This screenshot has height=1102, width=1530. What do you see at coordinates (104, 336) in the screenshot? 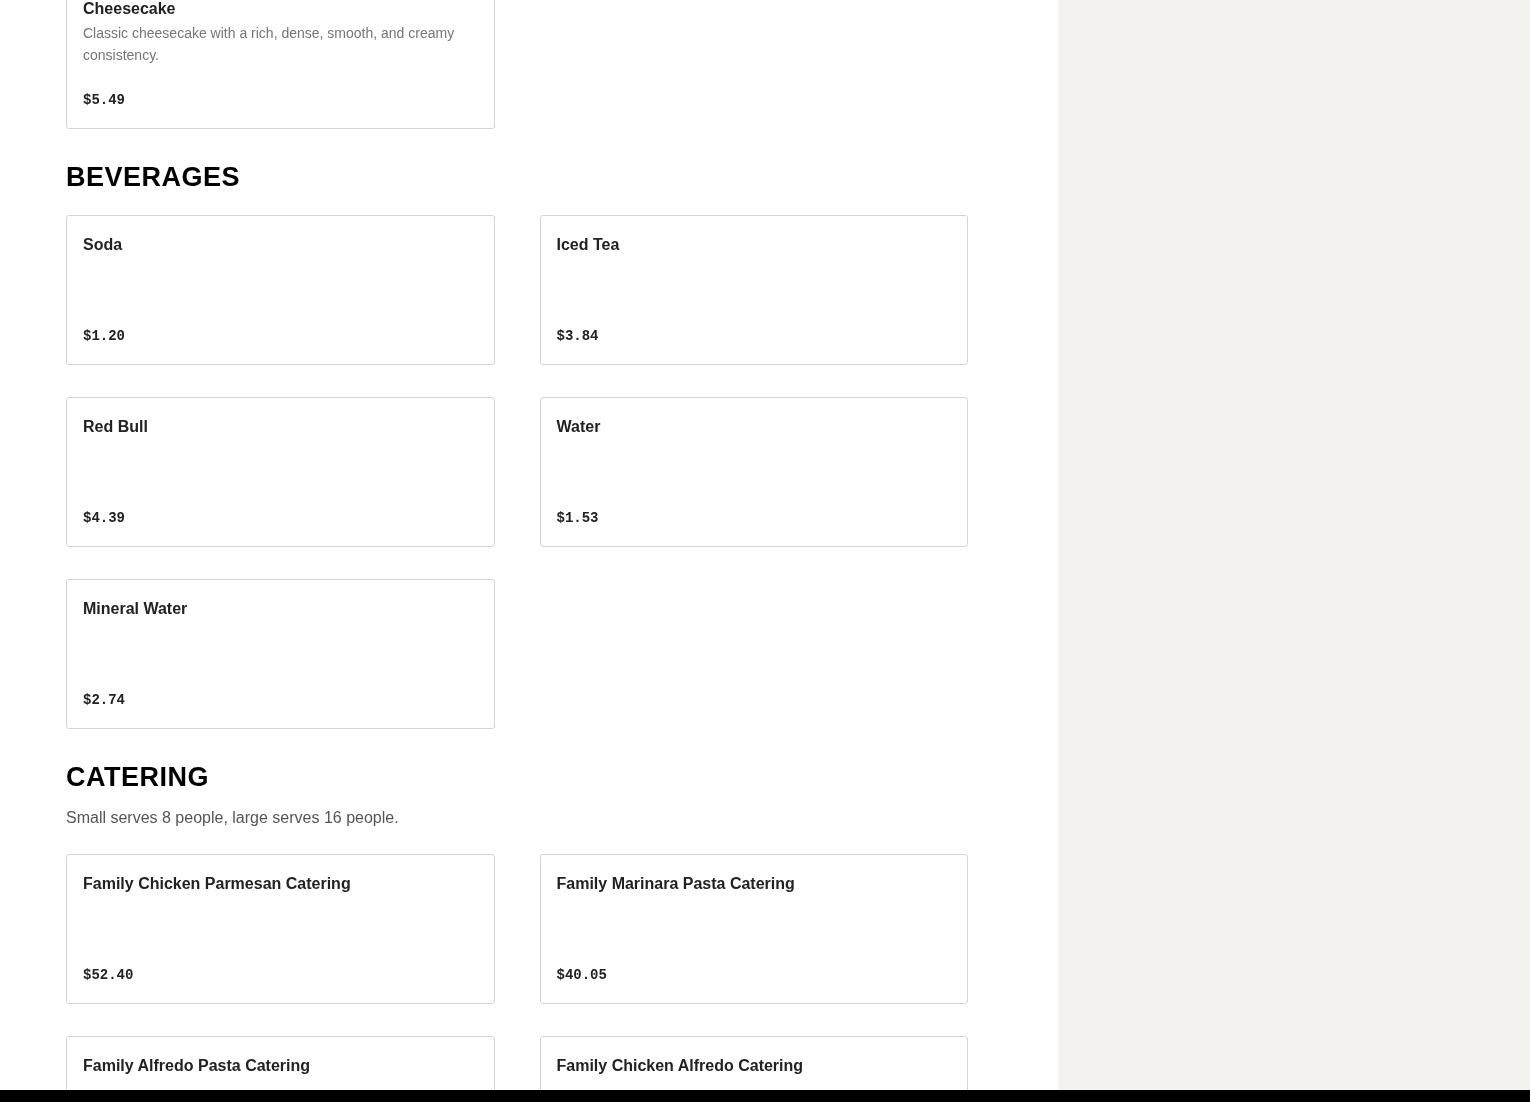
I see `item-price: $1.20` at bounding box center [104, 336].